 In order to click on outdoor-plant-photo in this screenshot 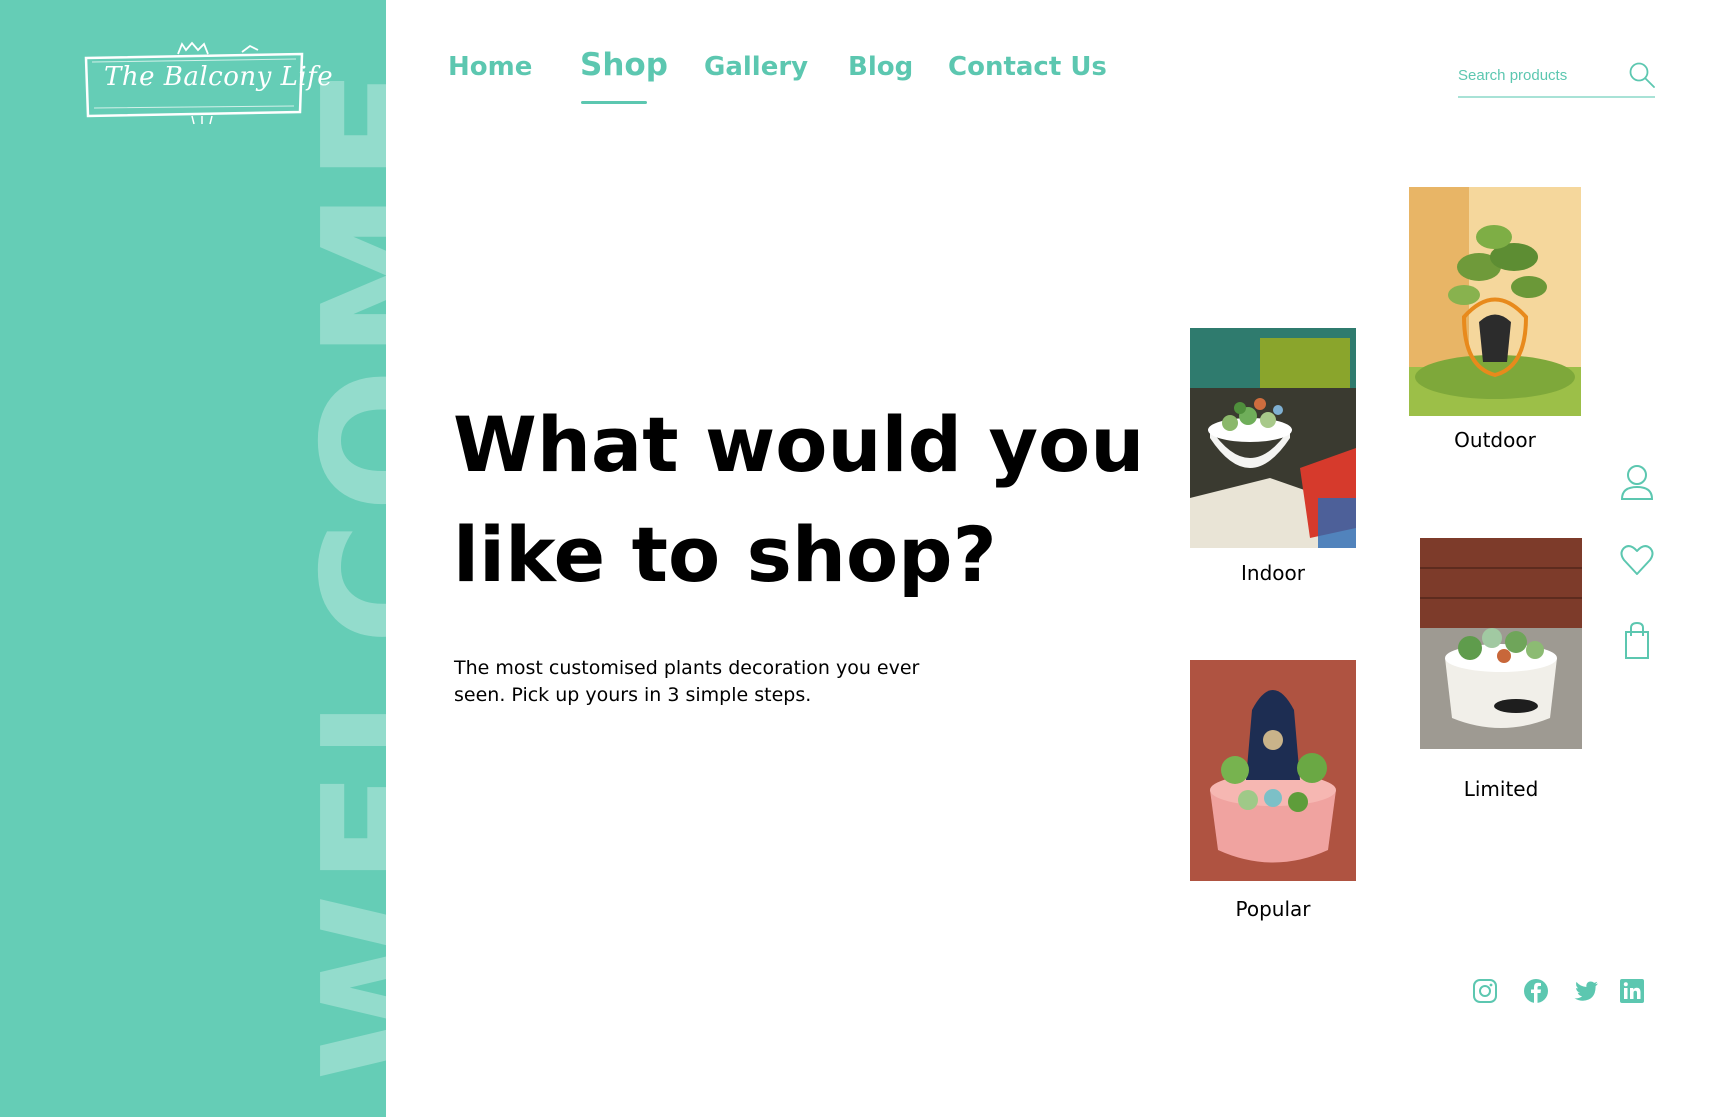, I will do `click(1495, 301)`.